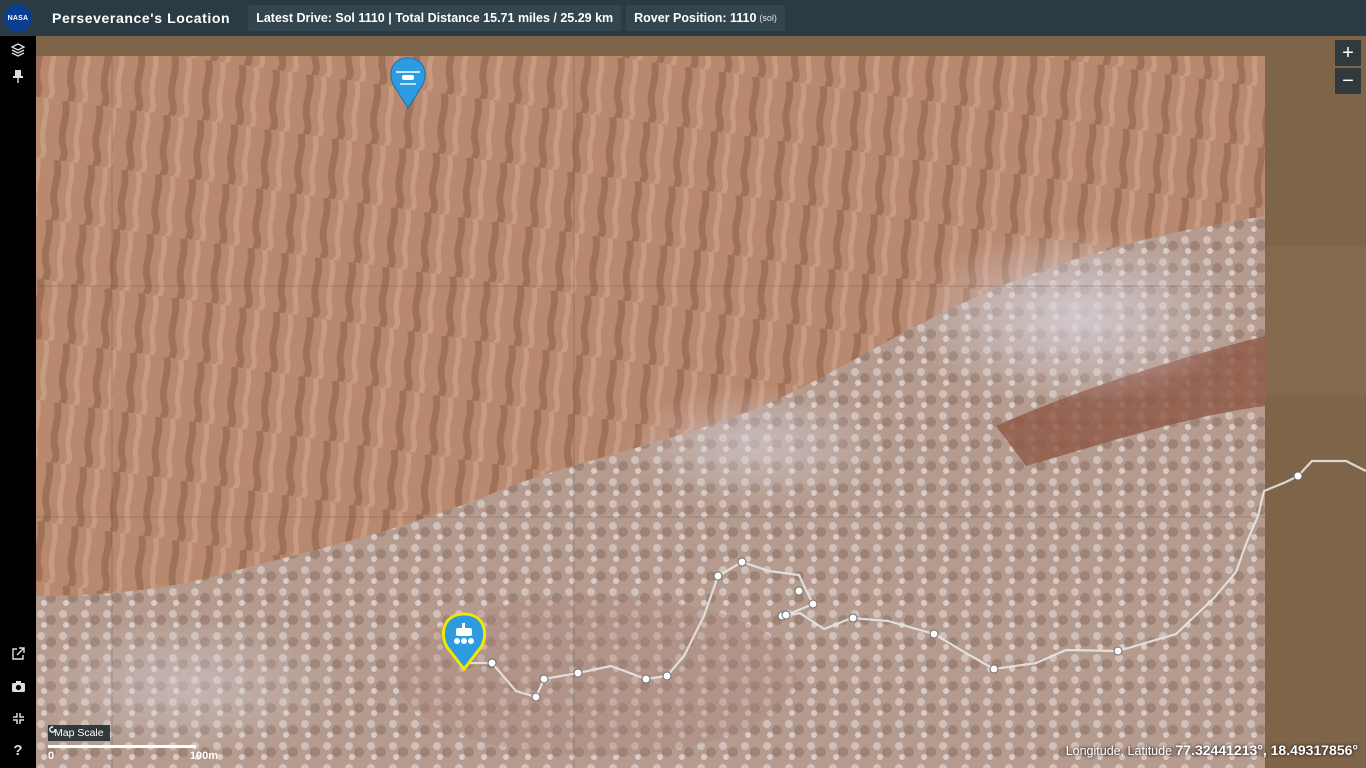 This screenshot has width=1366, height=768. I want to click on reset-icon, so click(52, 729).